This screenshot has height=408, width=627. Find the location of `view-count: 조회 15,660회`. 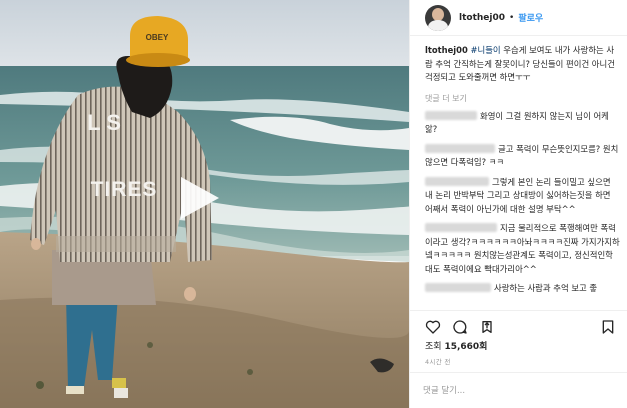

view-count: 조회 15,660회 is located at coordinates (456, 345).